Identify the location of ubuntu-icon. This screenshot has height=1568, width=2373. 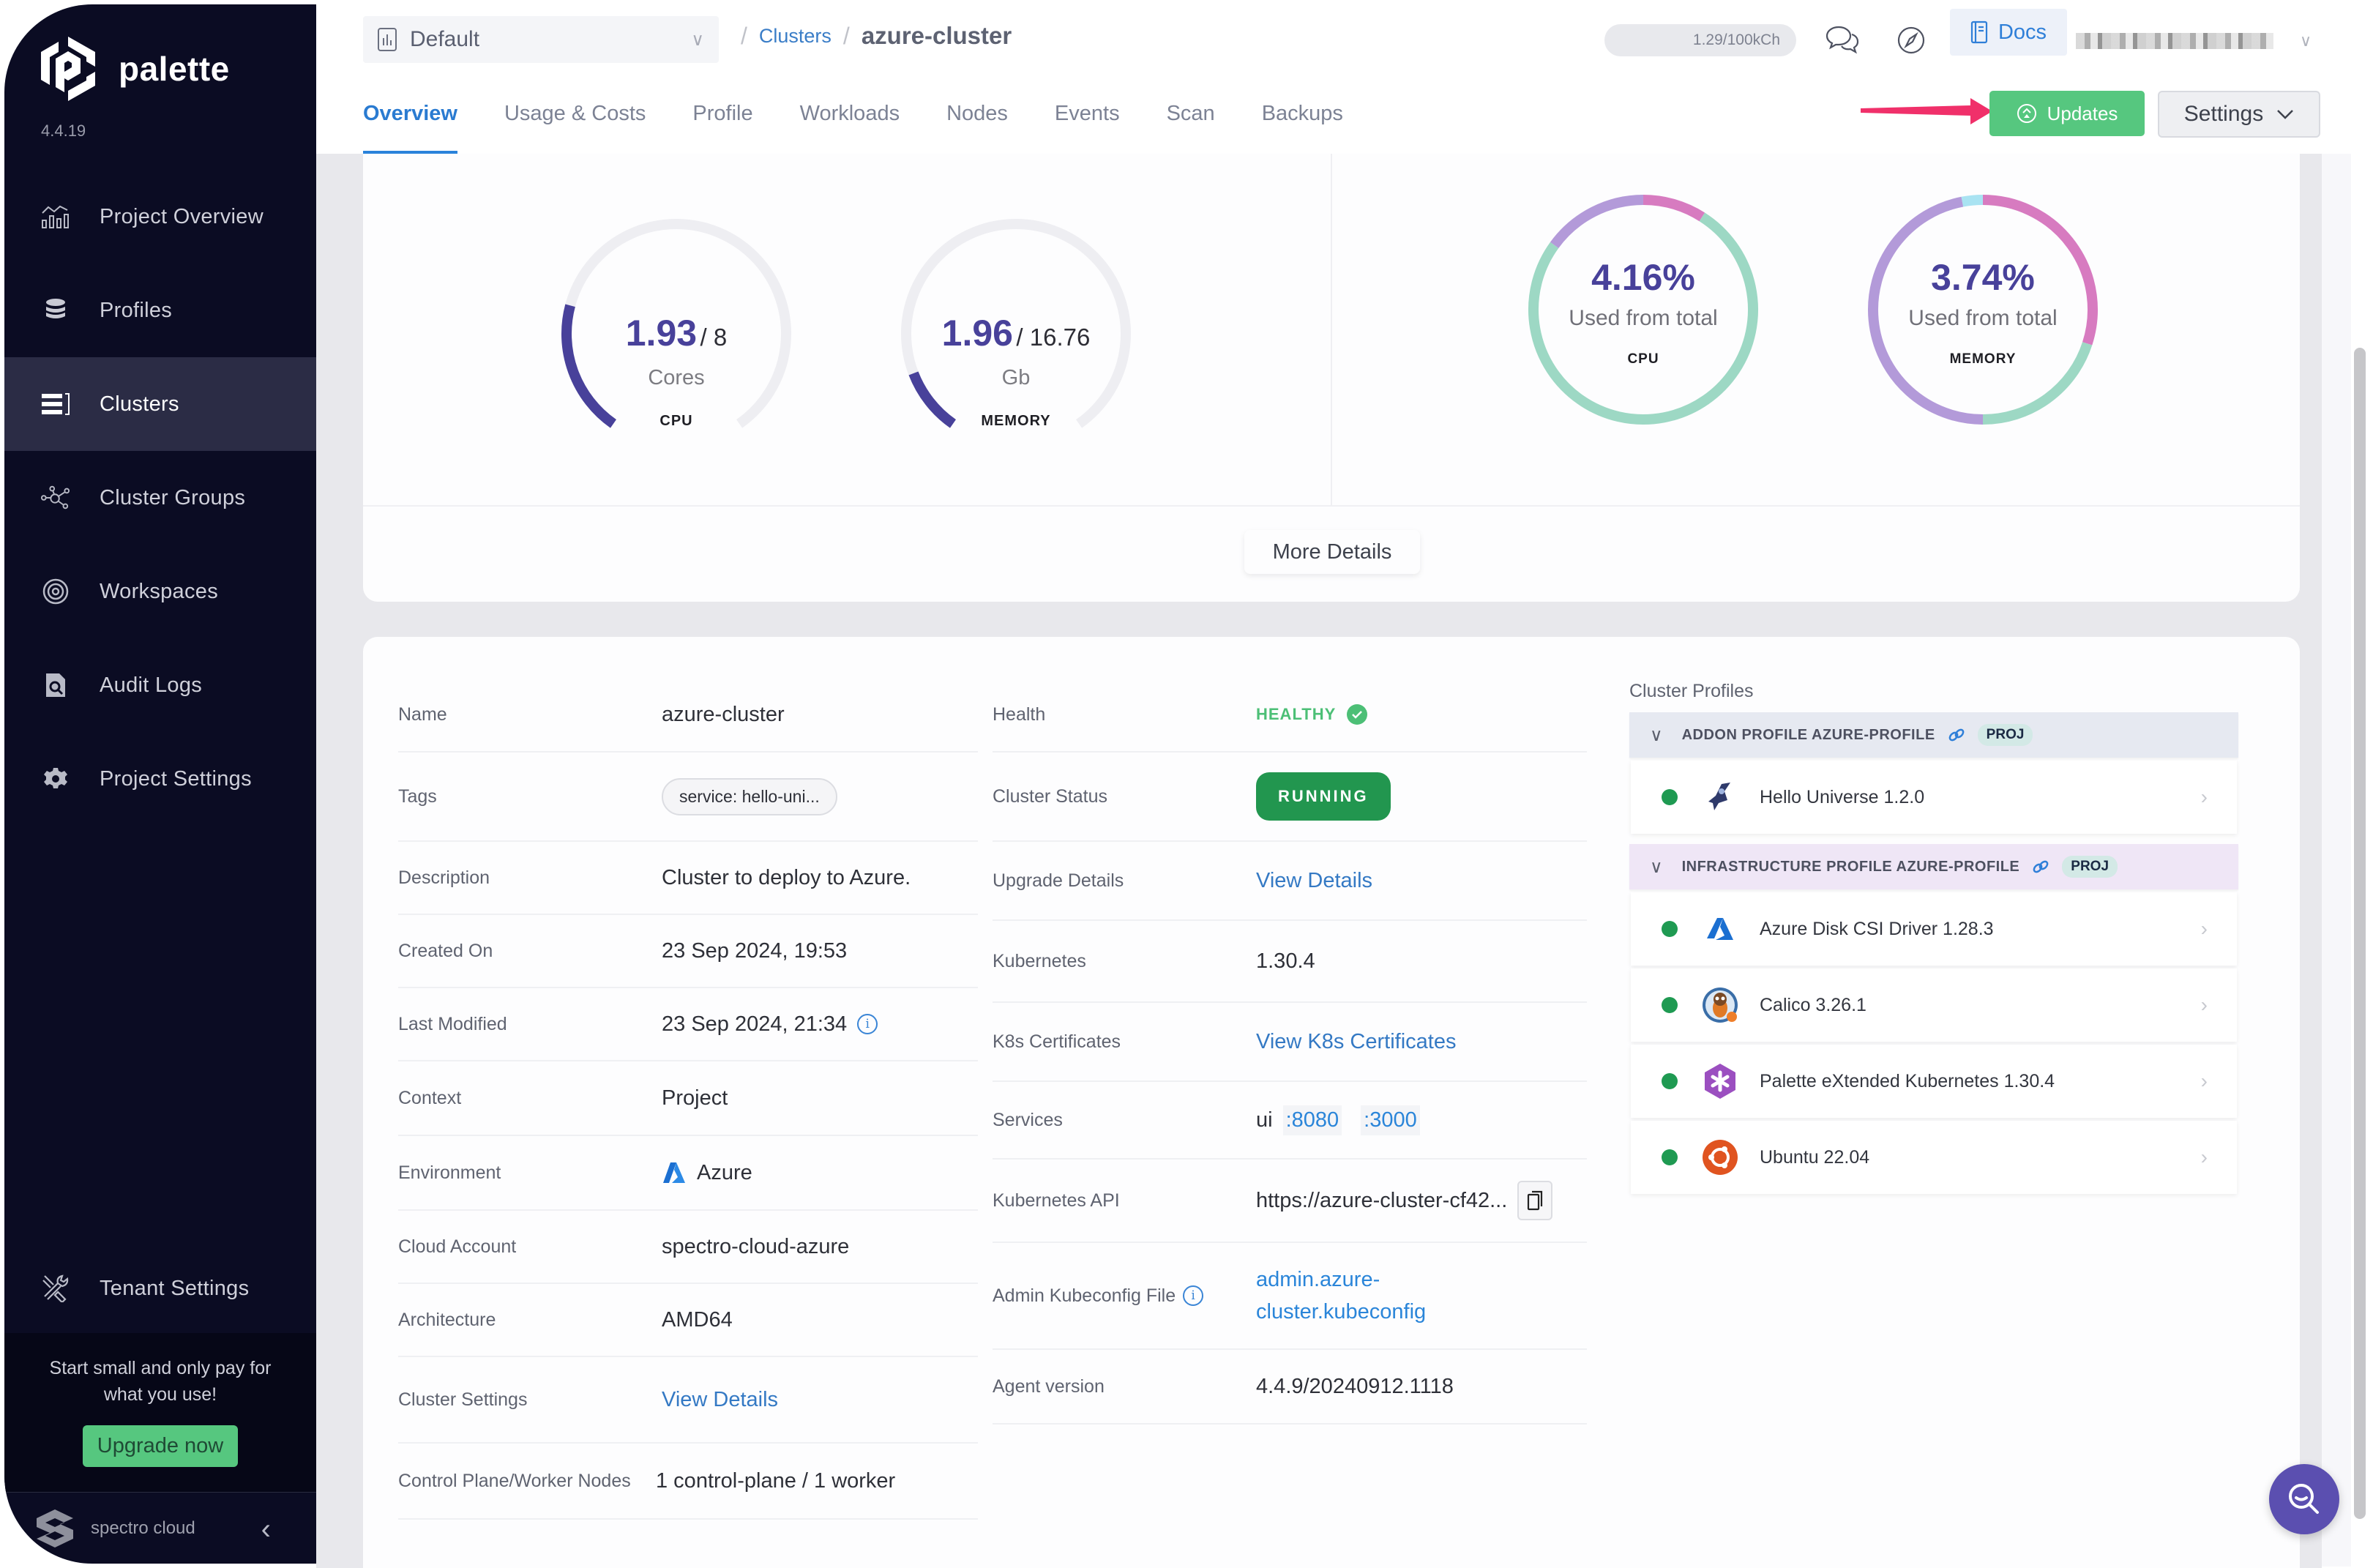
(1720, 1157).